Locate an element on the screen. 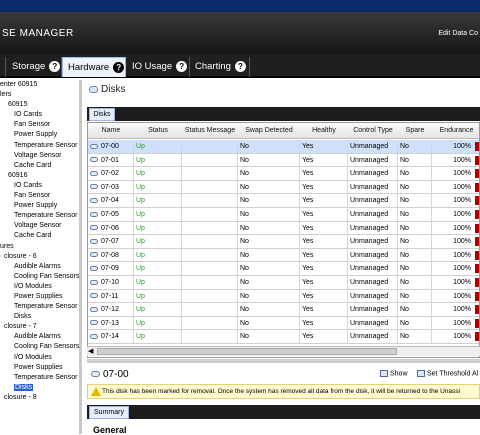 This screenshot has height=435, width=480. table-row: 07-04 Up No Yes Unmanaged No 100% is located at coordinates (283, 201).